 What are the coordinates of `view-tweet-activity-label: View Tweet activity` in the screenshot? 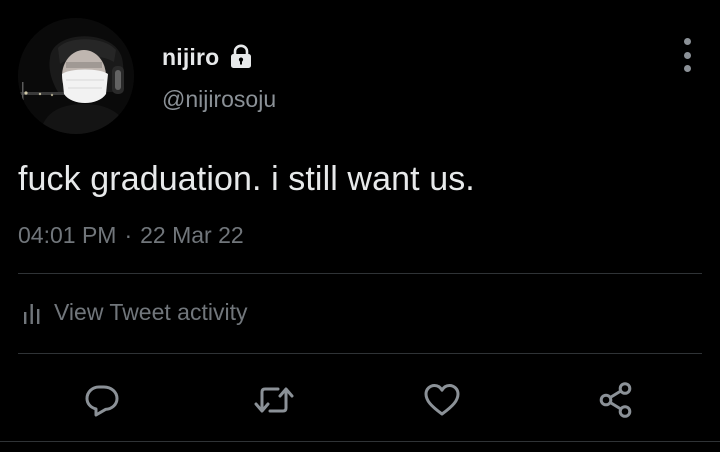 It's located at (151, 312).